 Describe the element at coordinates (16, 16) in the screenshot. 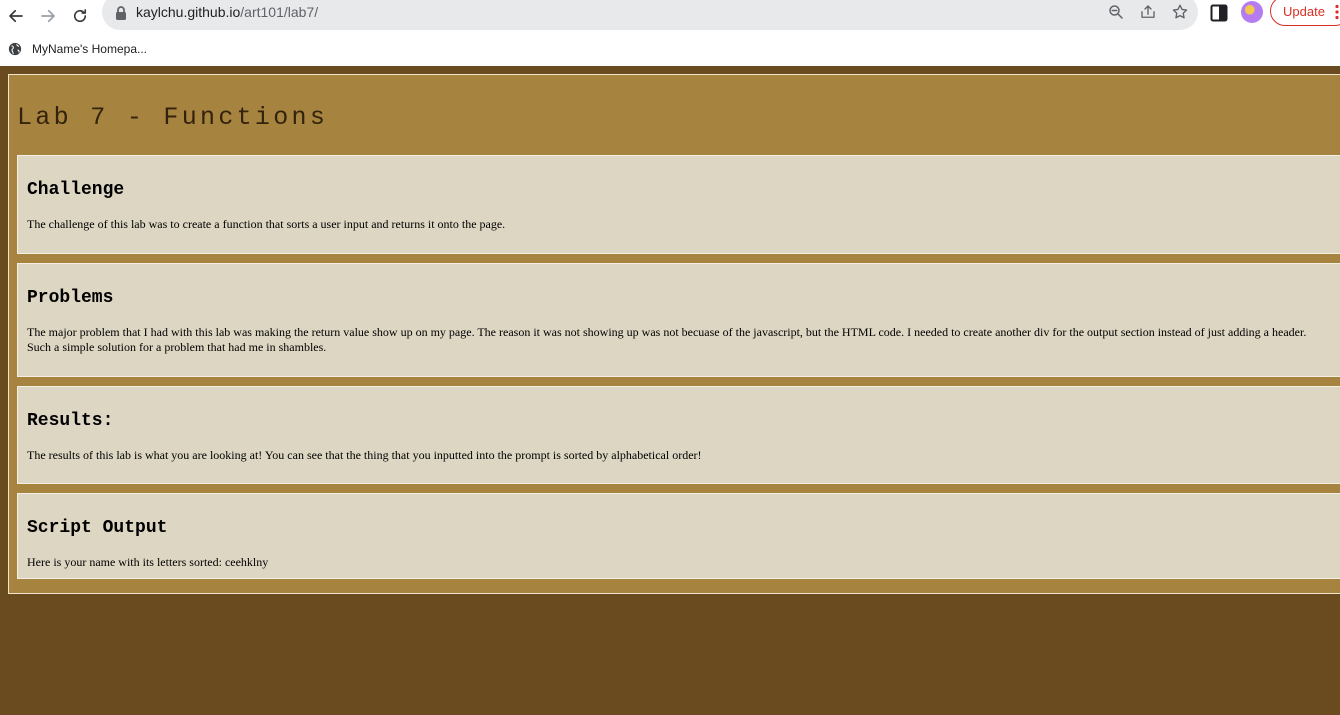

I see `back-arrow-icon` at that location.